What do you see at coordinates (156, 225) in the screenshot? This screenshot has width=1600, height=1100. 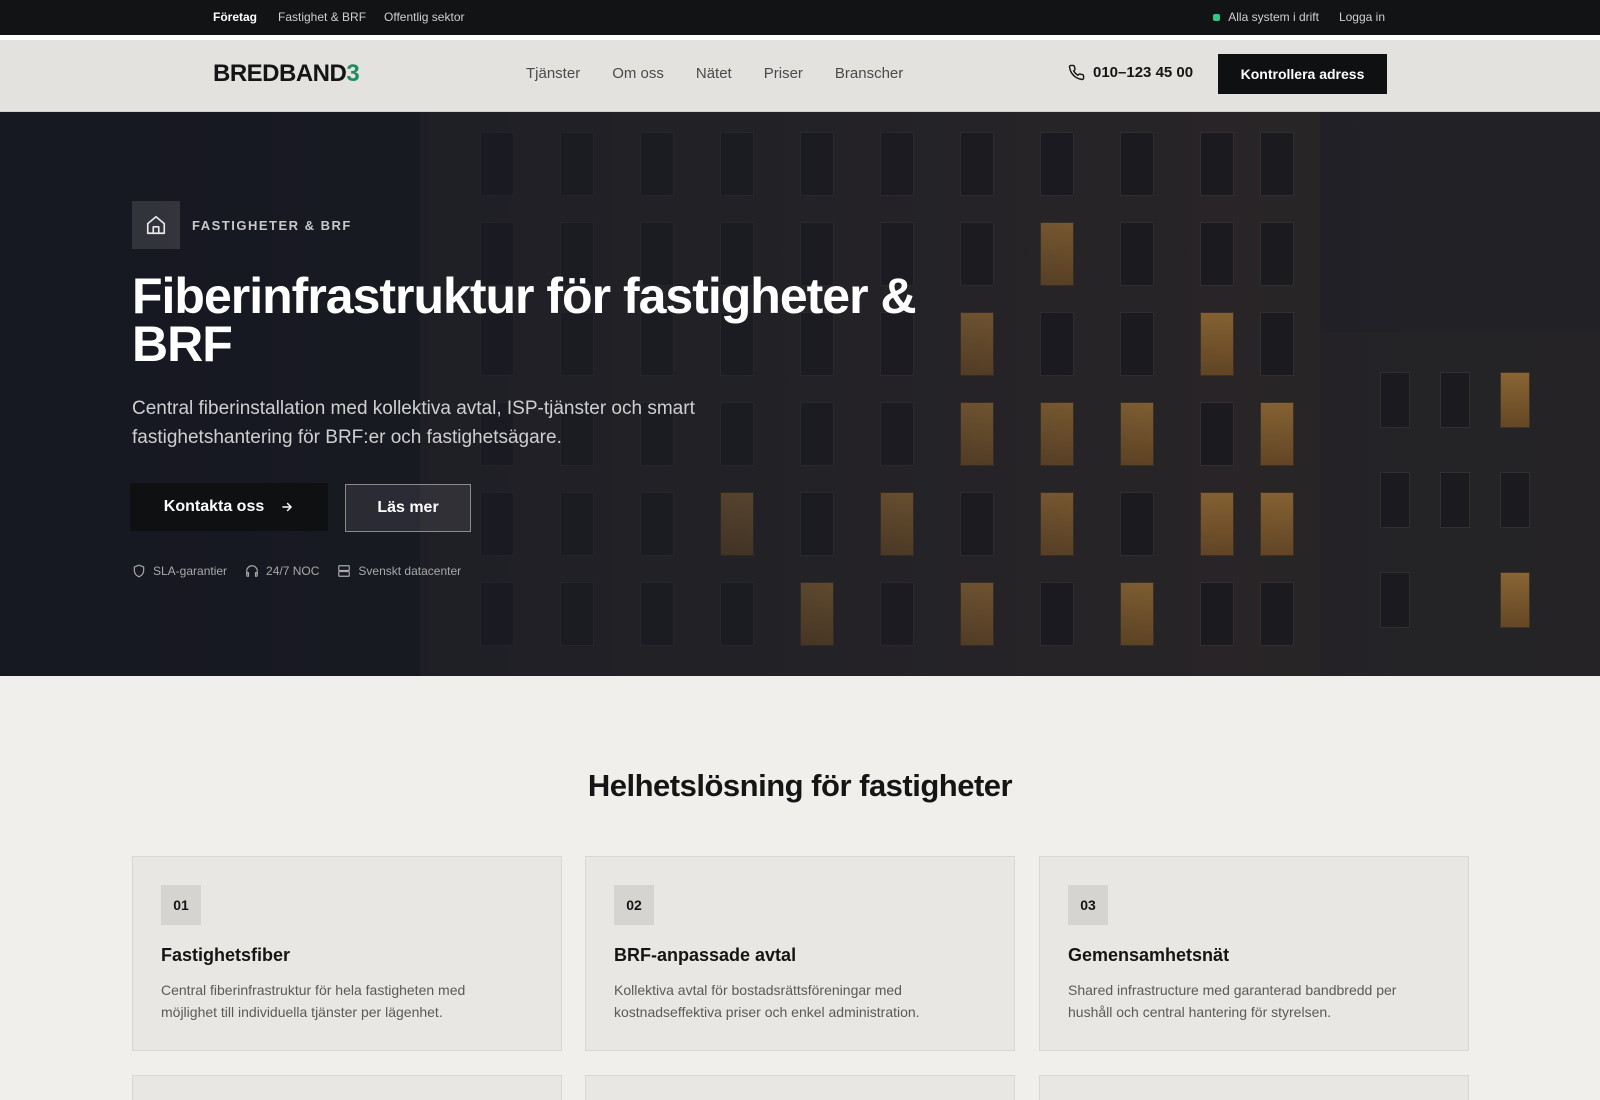 I see `home-icon` at bounding box center [156, 225].